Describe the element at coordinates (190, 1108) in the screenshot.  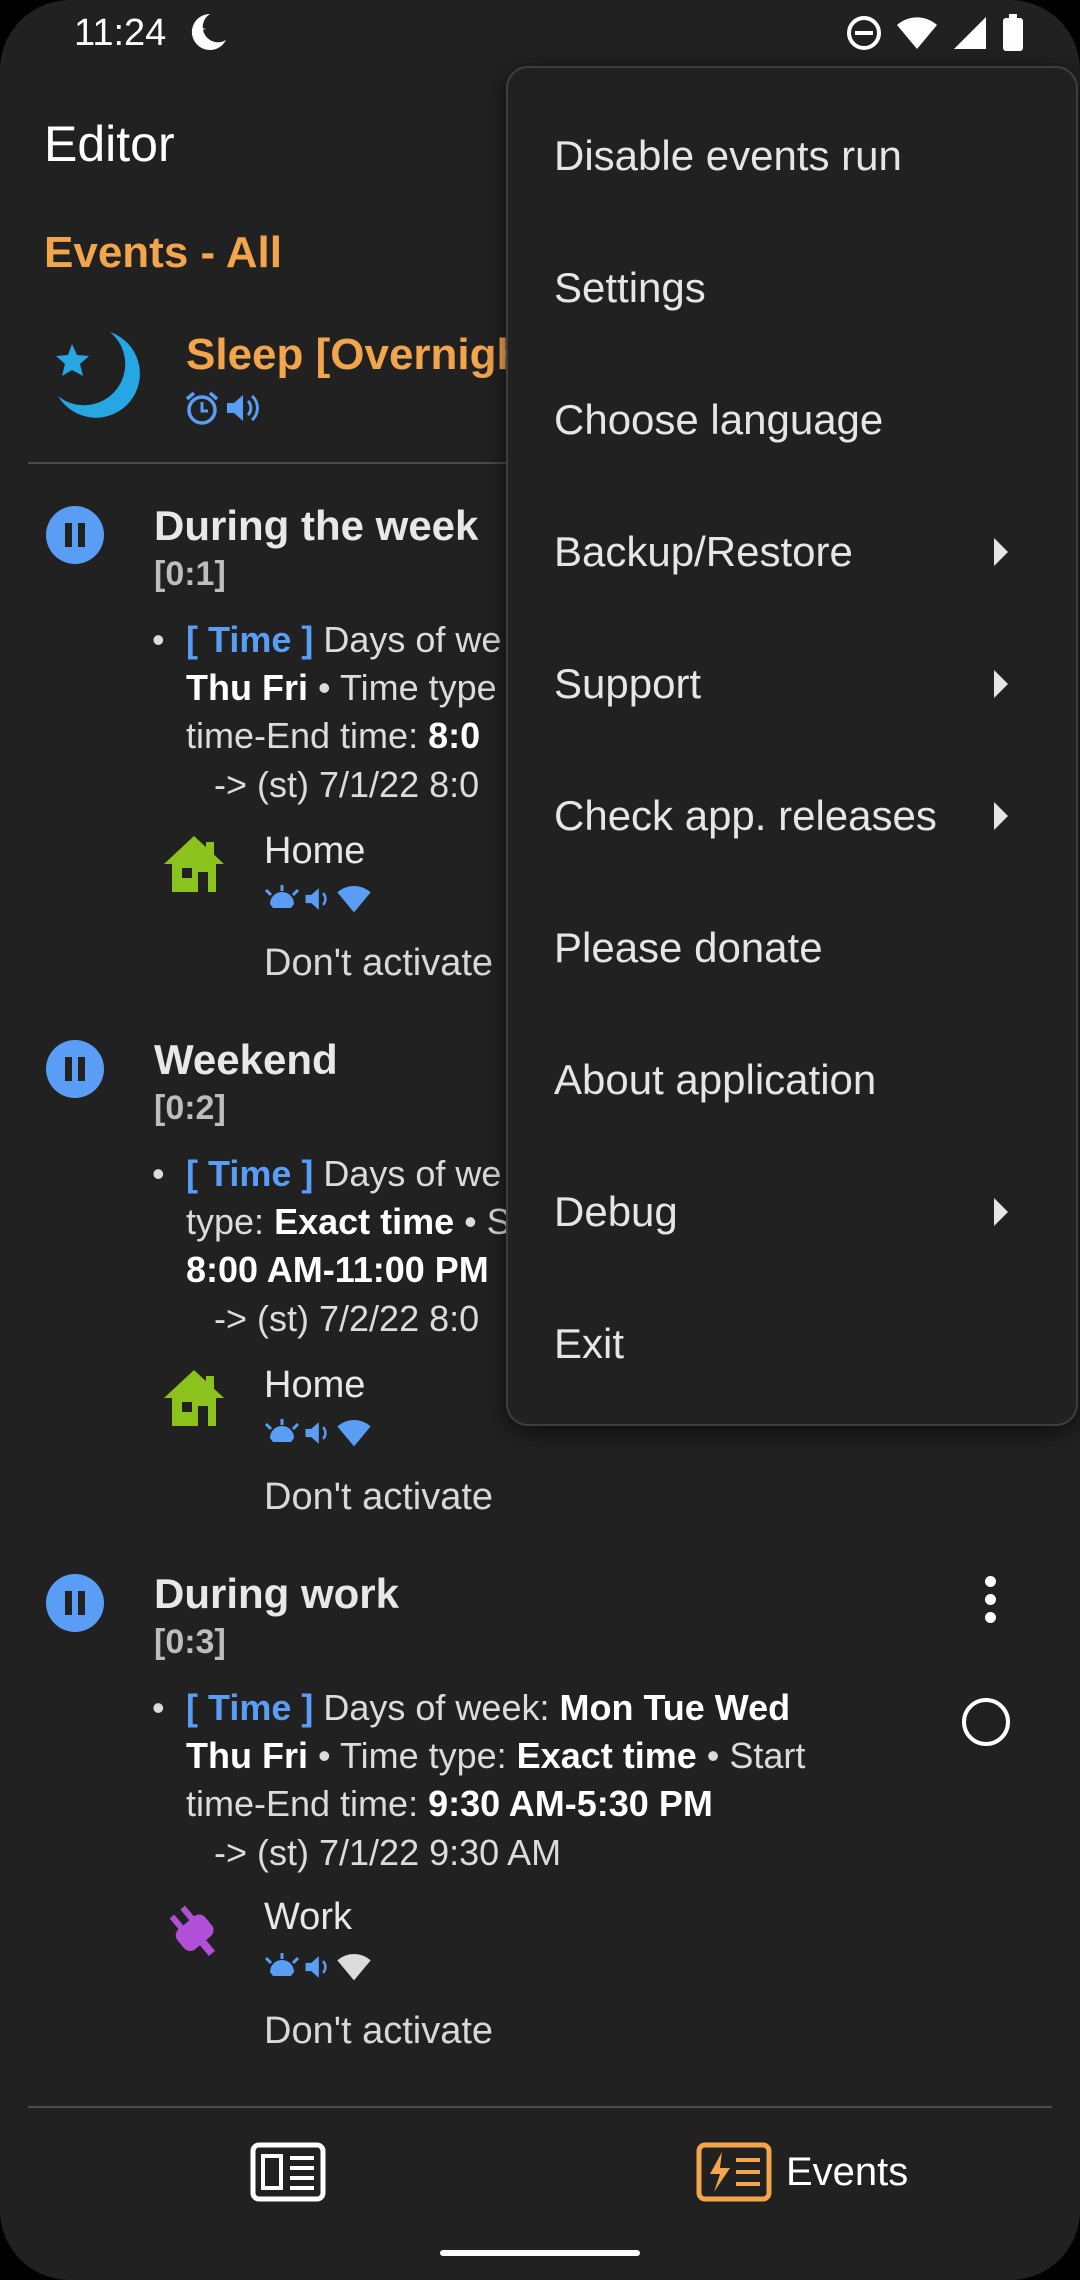
I see `event-number: [0:2]` at that location.